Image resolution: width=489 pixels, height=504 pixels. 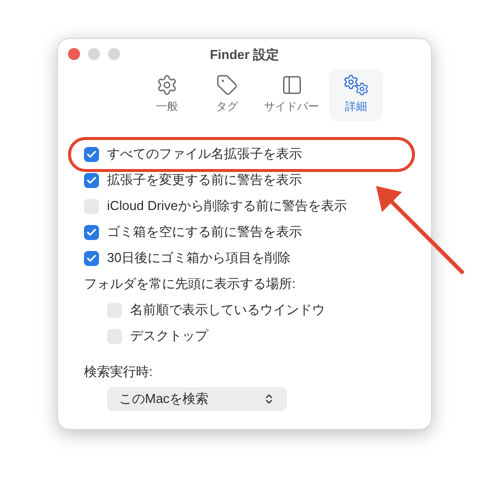 I want to click on toolbar-tab: 詳細, so click(x=356, y=95).